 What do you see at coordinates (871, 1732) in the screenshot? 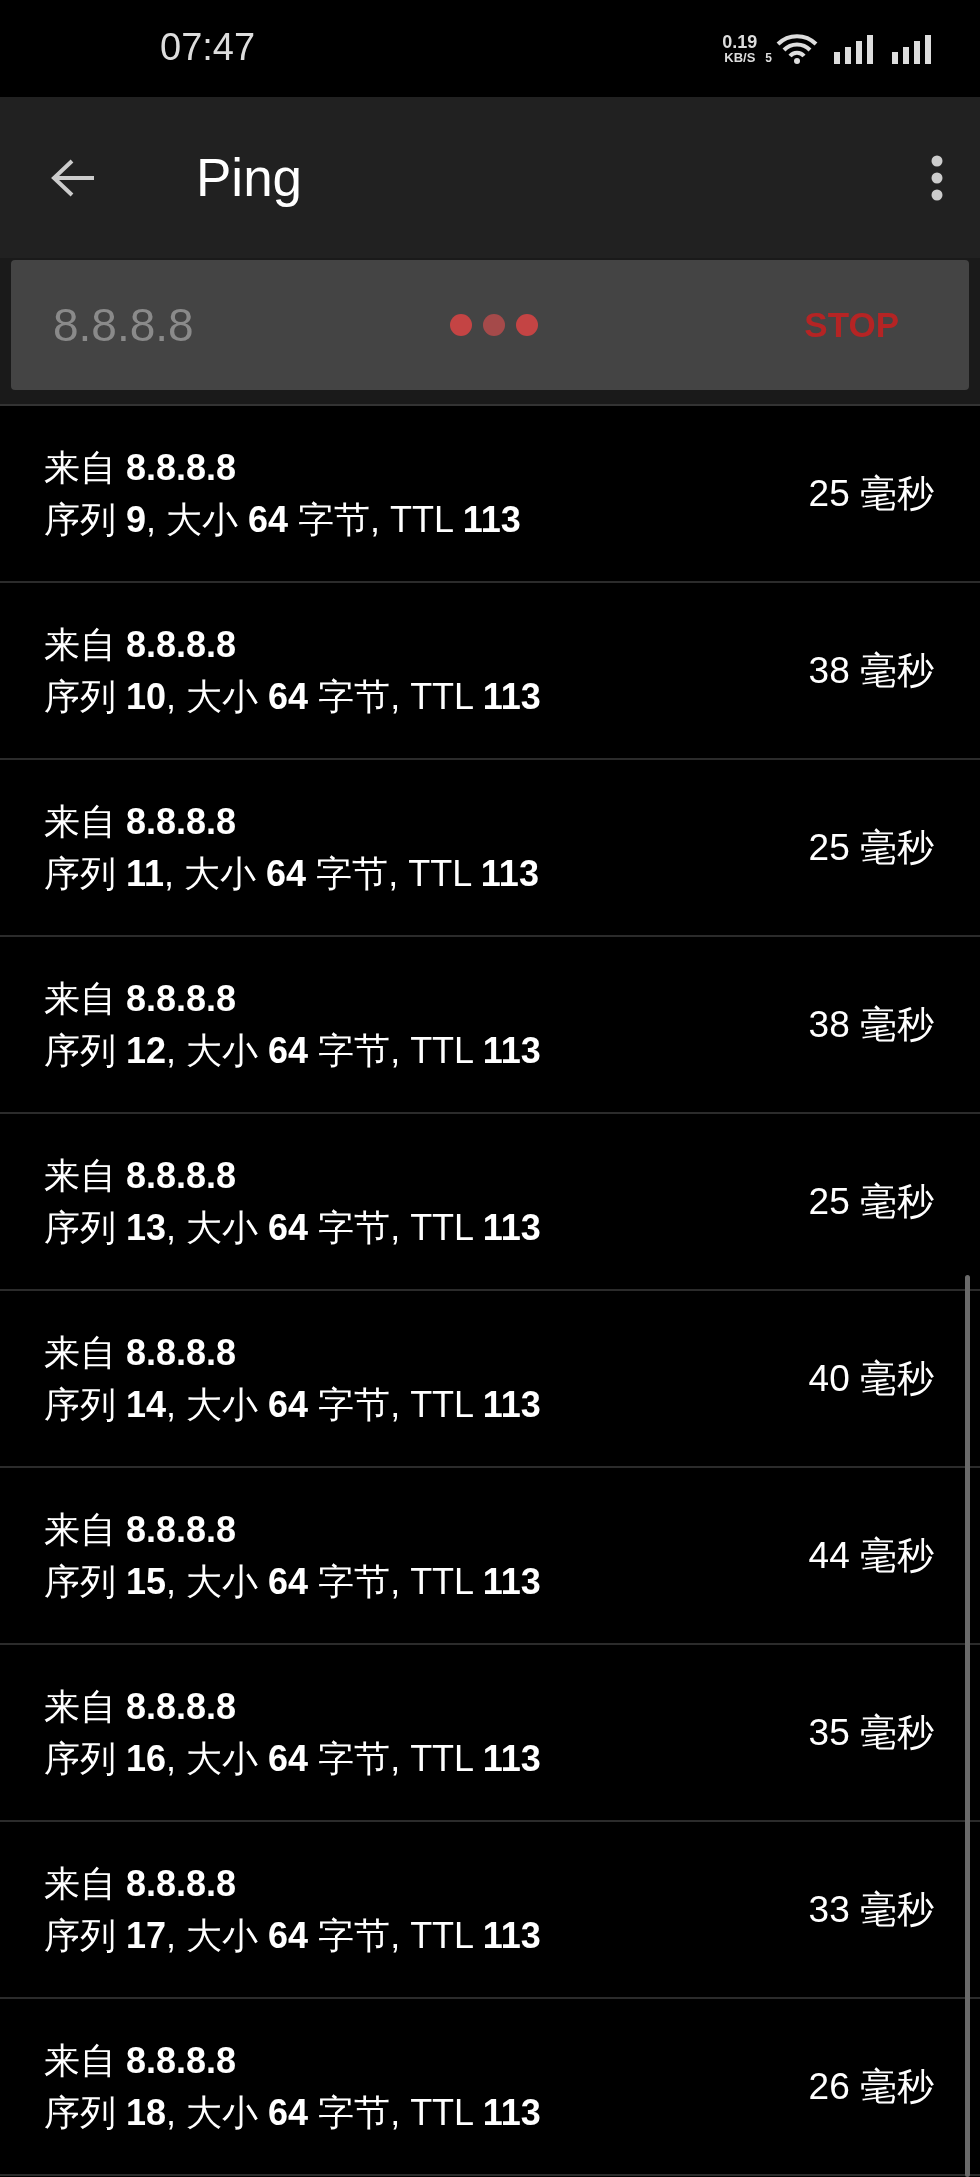
I see `reply-time: 35 毫秒` at bounding box center [871, 1732].